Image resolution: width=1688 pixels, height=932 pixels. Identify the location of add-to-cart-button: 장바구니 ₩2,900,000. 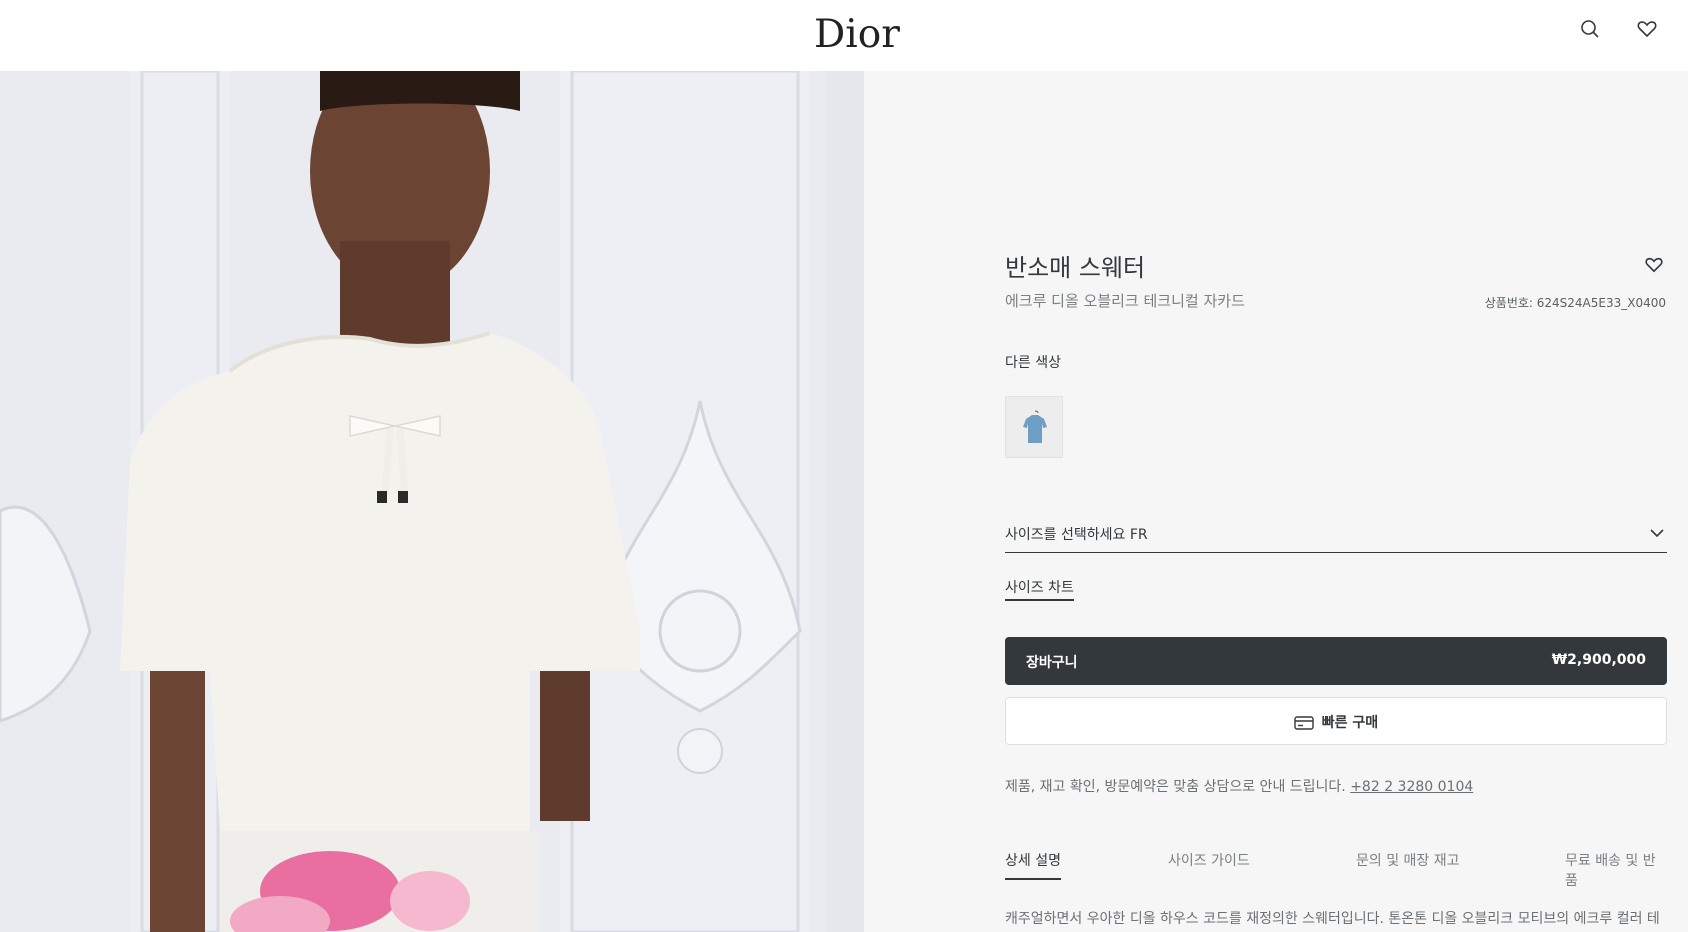
(1336, 661).